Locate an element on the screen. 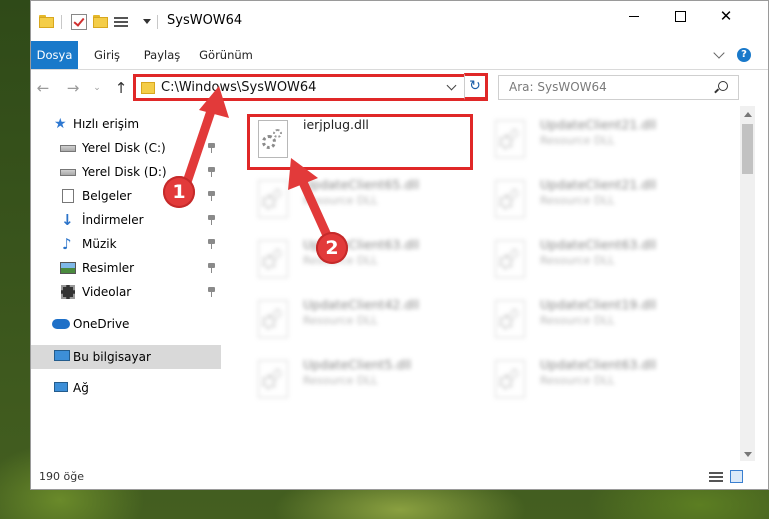 This screenshot has width=769, height=519. callout-badge-1: 1 is located at coordinates (179, 192).